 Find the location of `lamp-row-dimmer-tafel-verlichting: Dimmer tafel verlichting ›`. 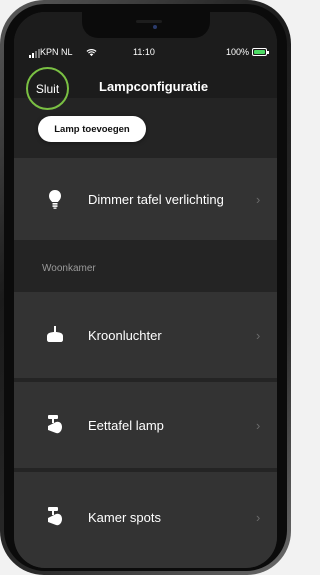

lamp-row-dimmer-tafel-verlichting: Dimmer tafel verlichting › is located at coordinates (145, 199).